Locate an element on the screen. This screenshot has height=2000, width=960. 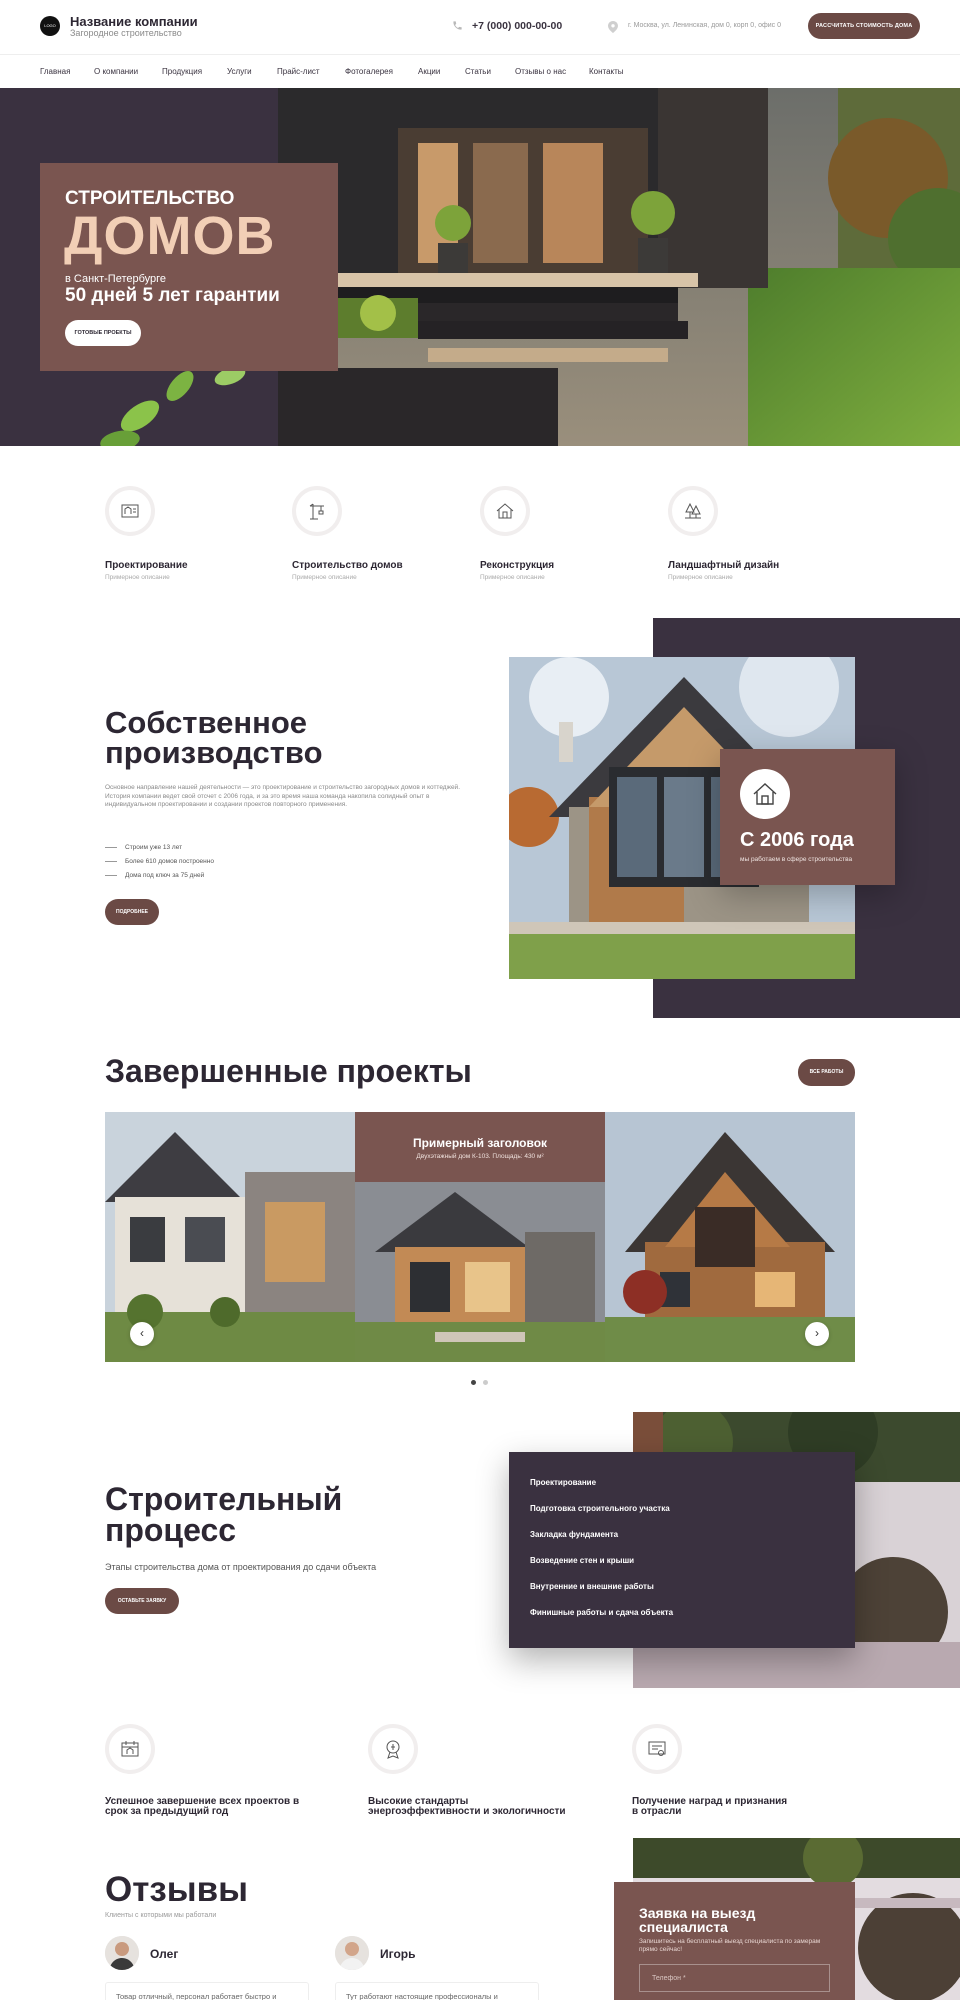
production-title-line1: Собственное is located at coordinates (206, 722).